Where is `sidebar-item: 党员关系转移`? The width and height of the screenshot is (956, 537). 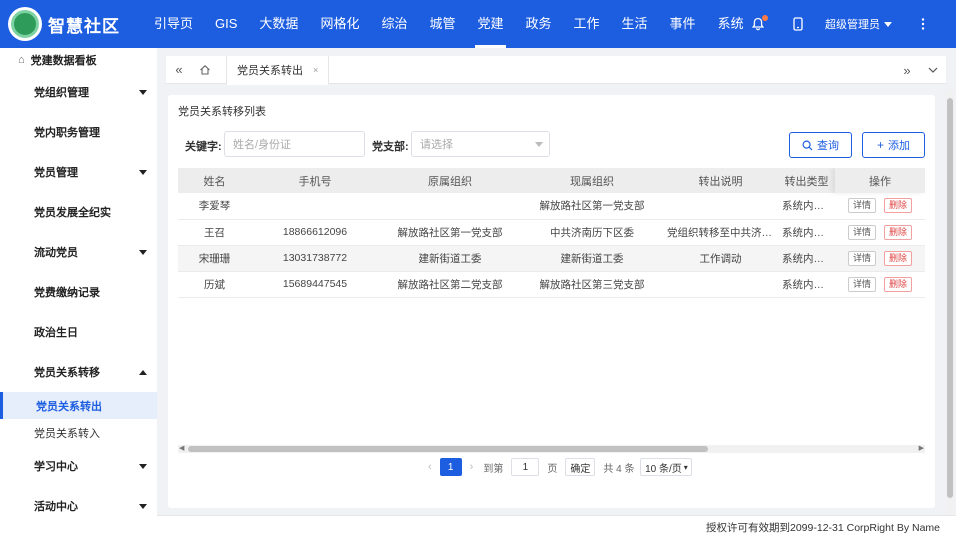 sidebar-item: 党员关系转移 is located at coordinates (78, 372).